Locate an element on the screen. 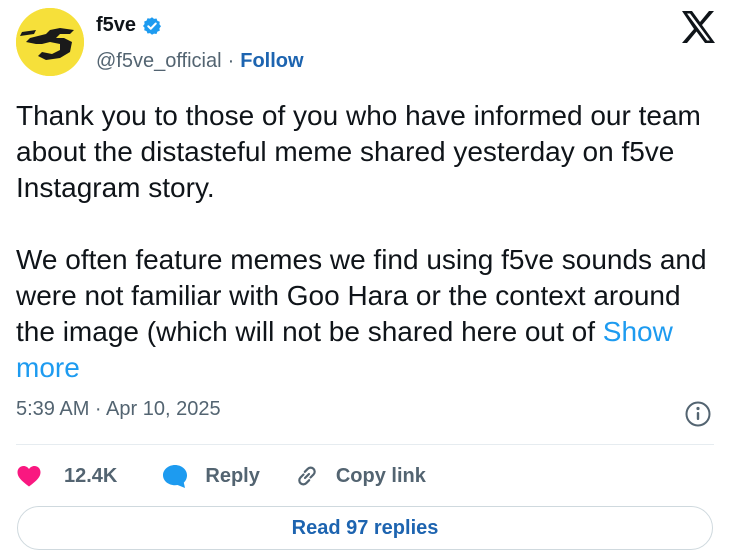 This screenshot has height=552, width=730. x-logo-icon is located at coordinates (698, 27).